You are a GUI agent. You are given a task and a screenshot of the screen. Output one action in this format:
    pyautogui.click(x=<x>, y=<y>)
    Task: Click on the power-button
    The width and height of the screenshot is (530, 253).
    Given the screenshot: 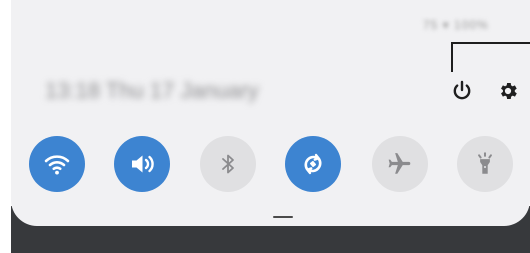 What is the action you would take?
    pyautogui.click(x=462, y=91)
    